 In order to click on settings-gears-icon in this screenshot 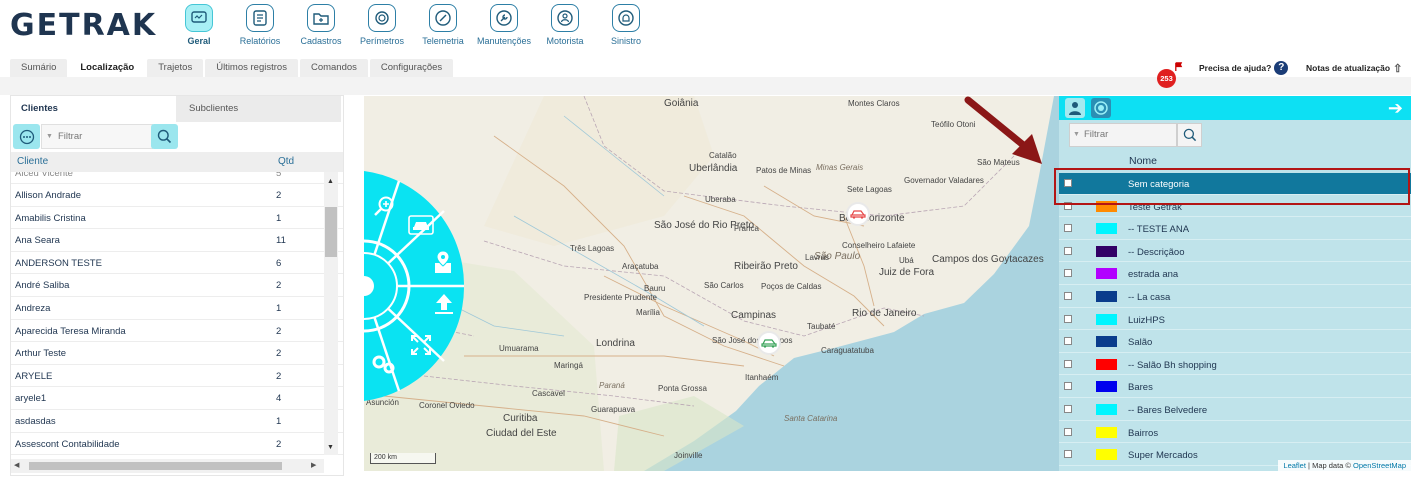, I will do `click(383, 364)`.